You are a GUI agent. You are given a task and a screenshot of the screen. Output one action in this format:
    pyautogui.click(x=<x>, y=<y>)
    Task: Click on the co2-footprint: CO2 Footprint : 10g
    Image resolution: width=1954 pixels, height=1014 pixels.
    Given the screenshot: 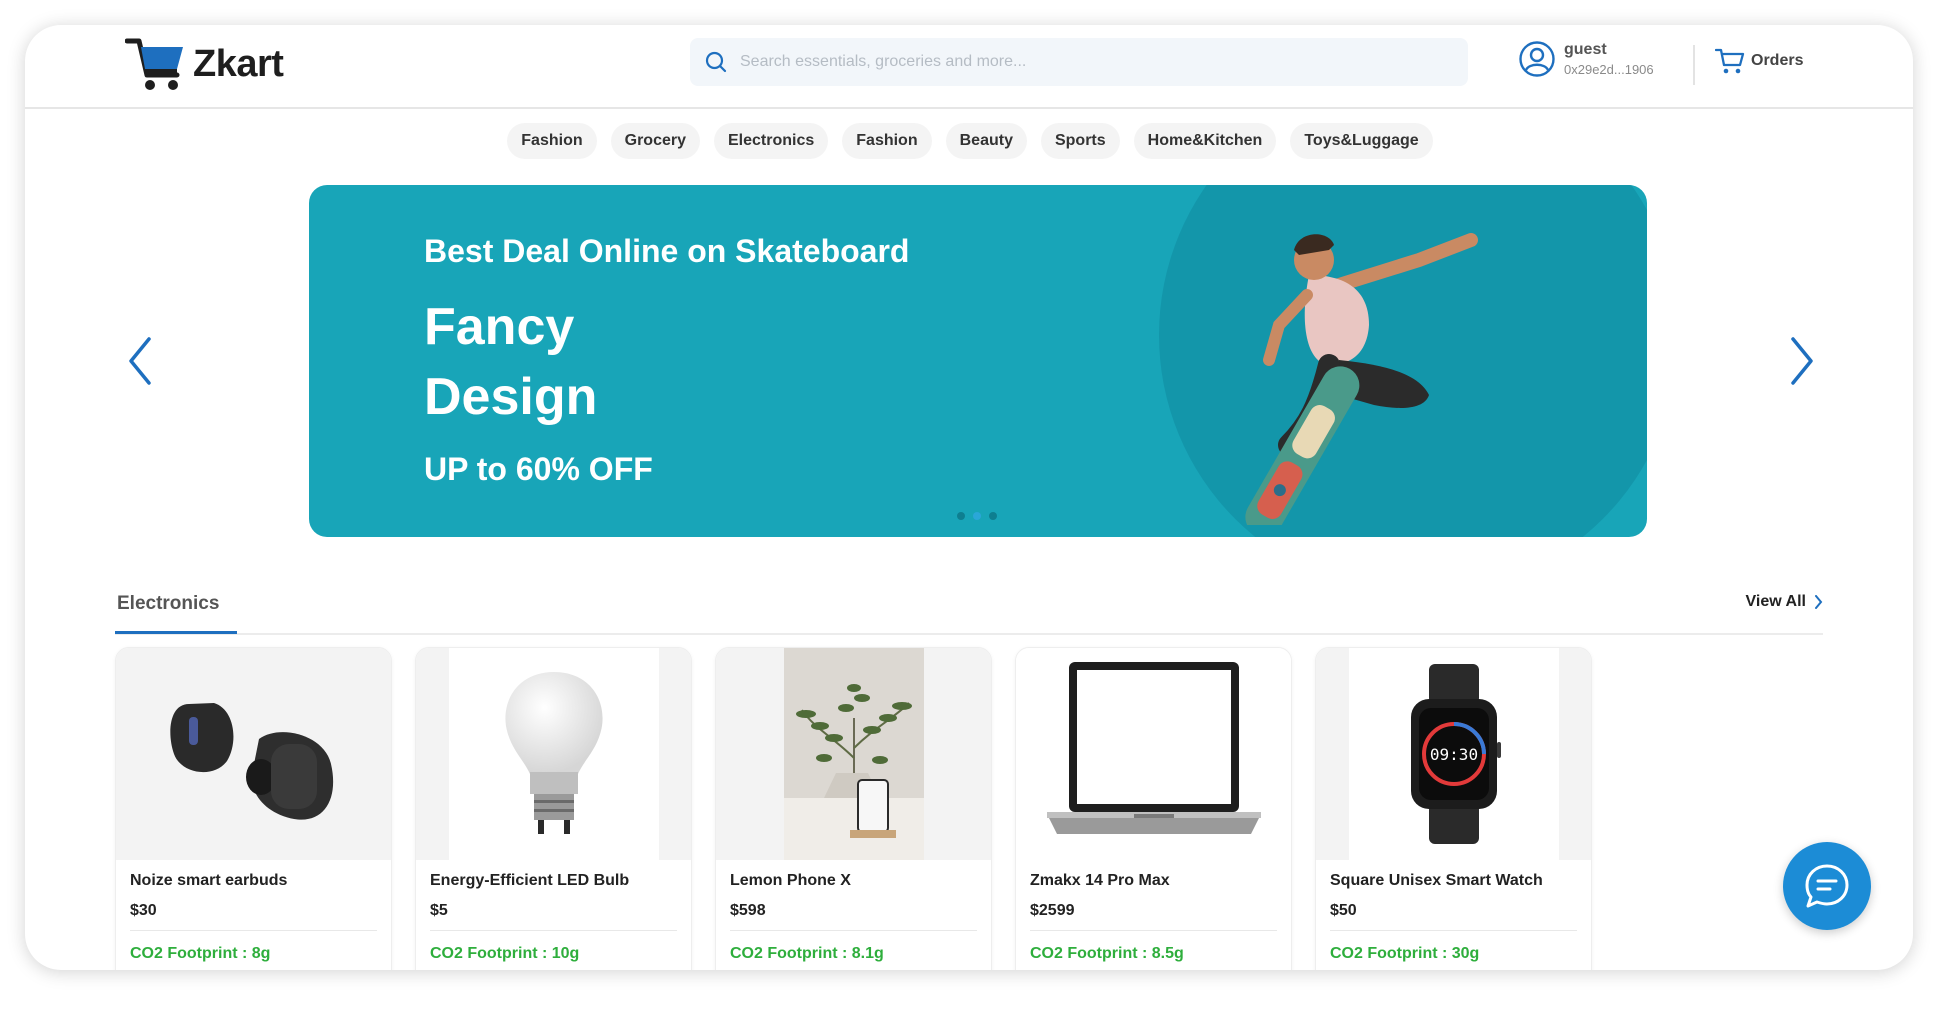 What is the action you would take?
    pyautogui.click(x=505, y=953)
    